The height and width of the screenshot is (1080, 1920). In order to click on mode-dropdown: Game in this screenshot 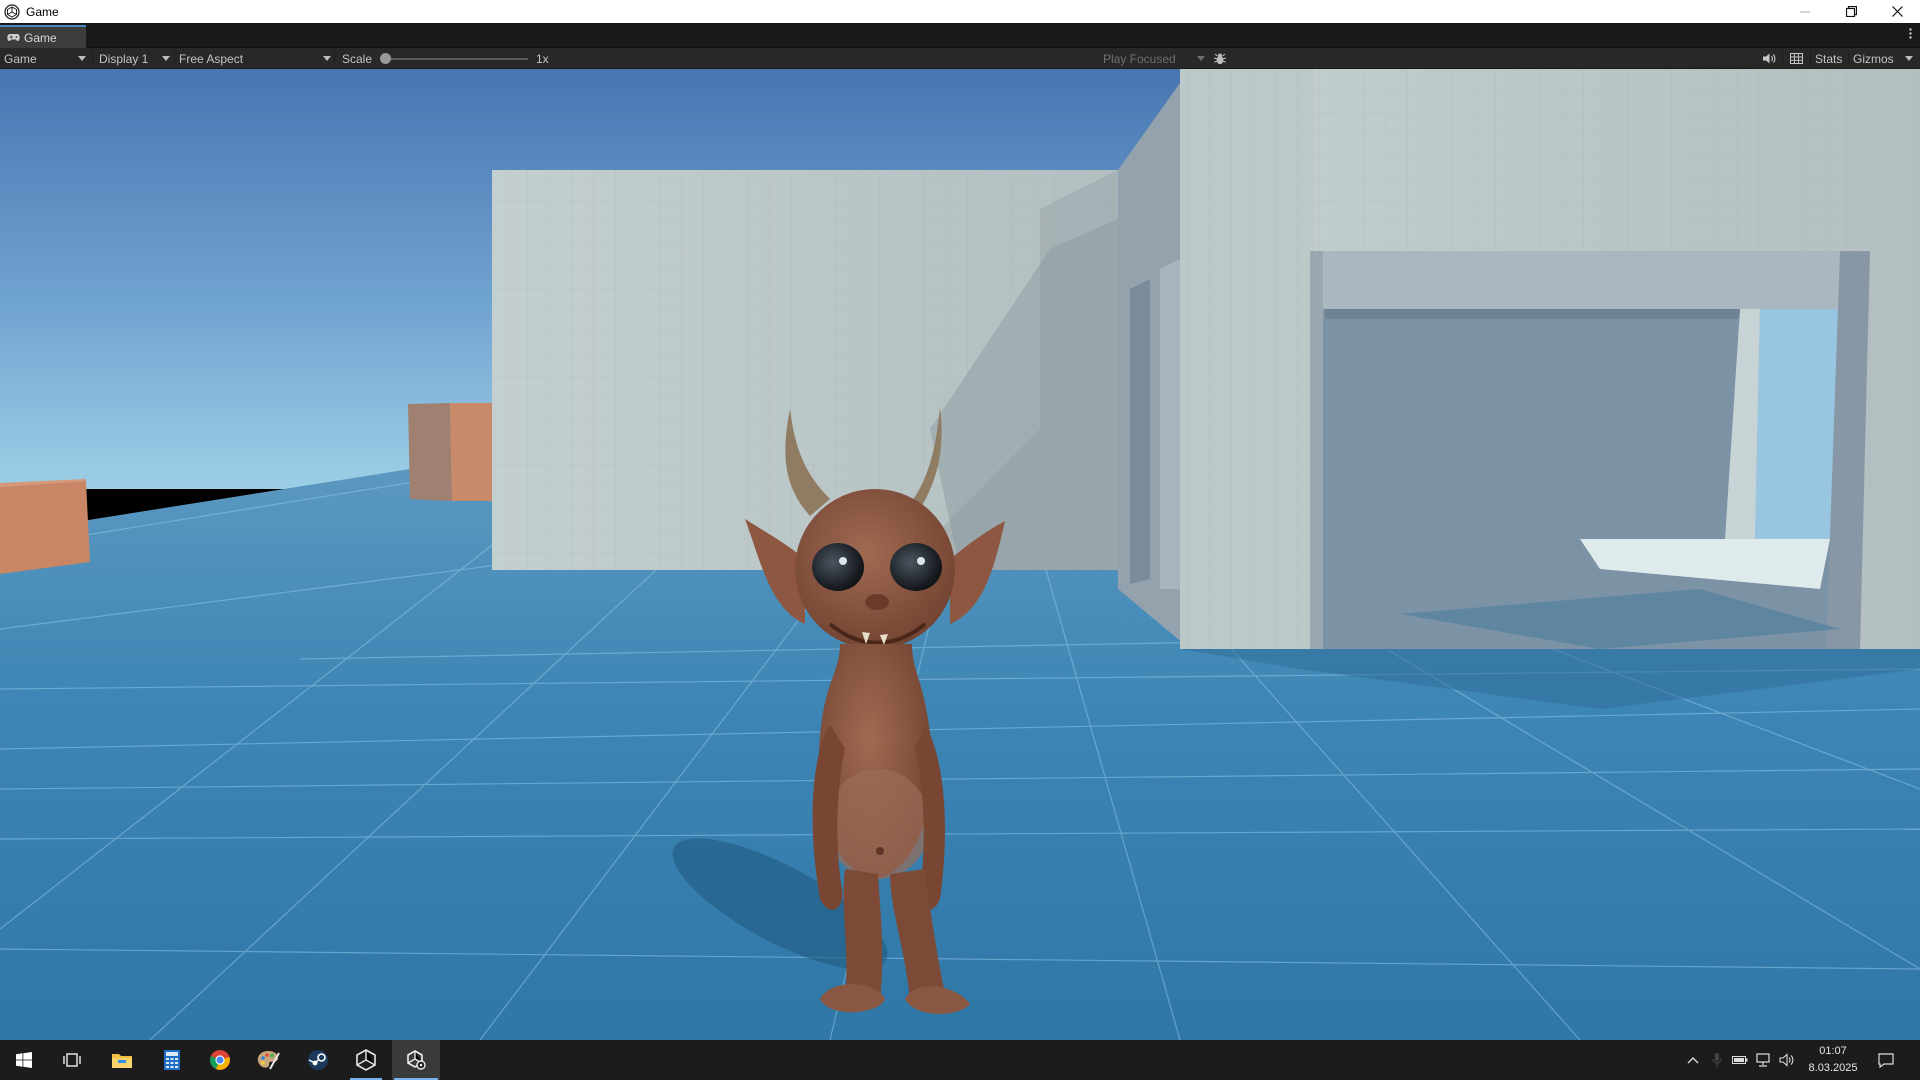, I will do `click(46, 58)`.